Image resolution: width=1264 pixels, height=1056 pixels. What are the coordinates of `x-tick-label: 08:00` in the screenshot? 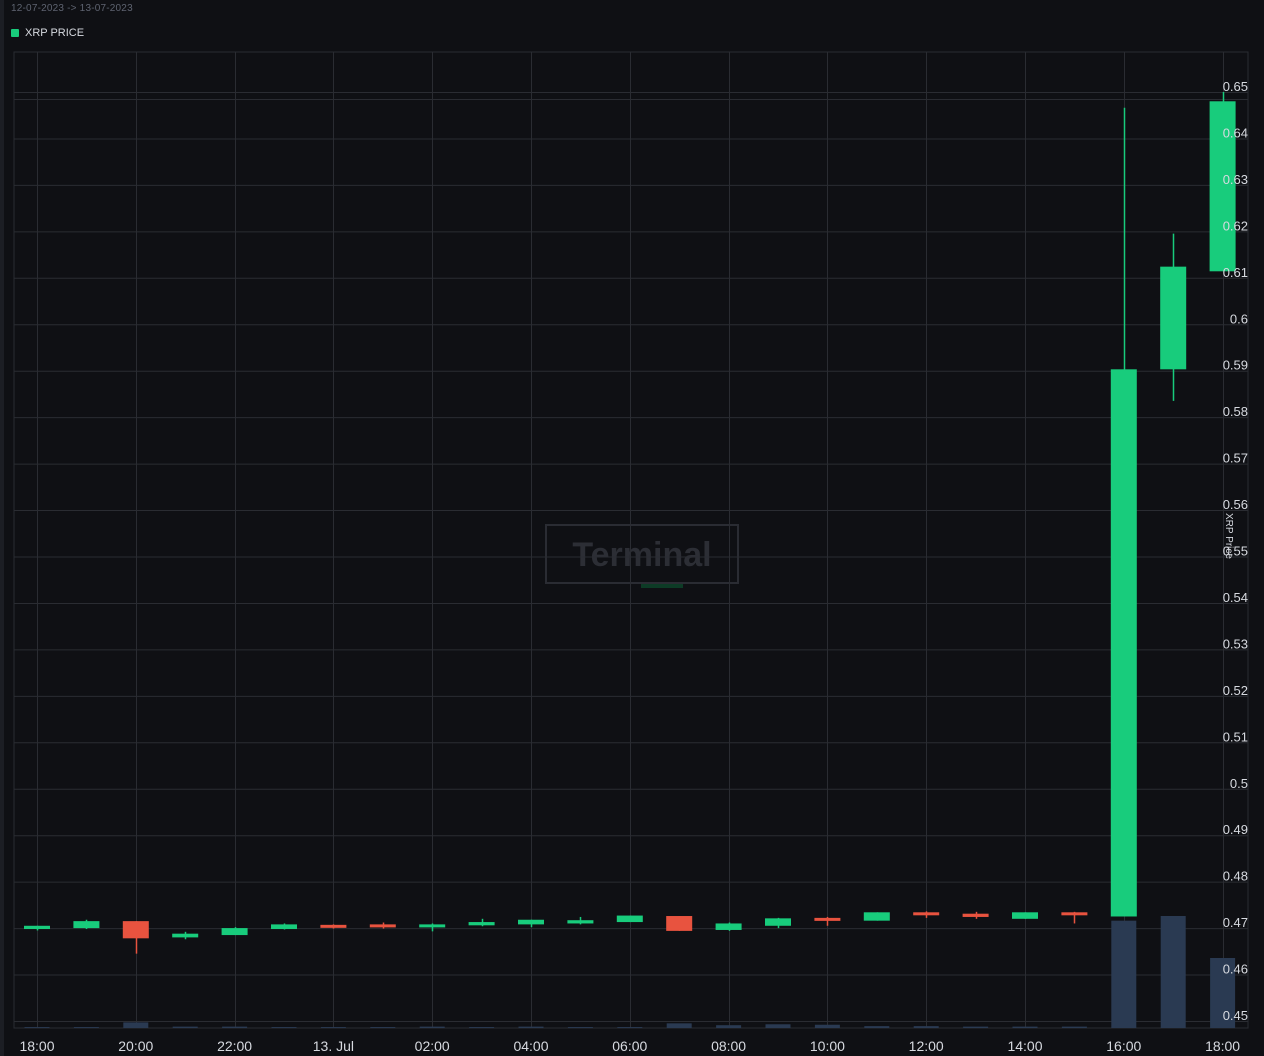 It's located at (728, 1046).